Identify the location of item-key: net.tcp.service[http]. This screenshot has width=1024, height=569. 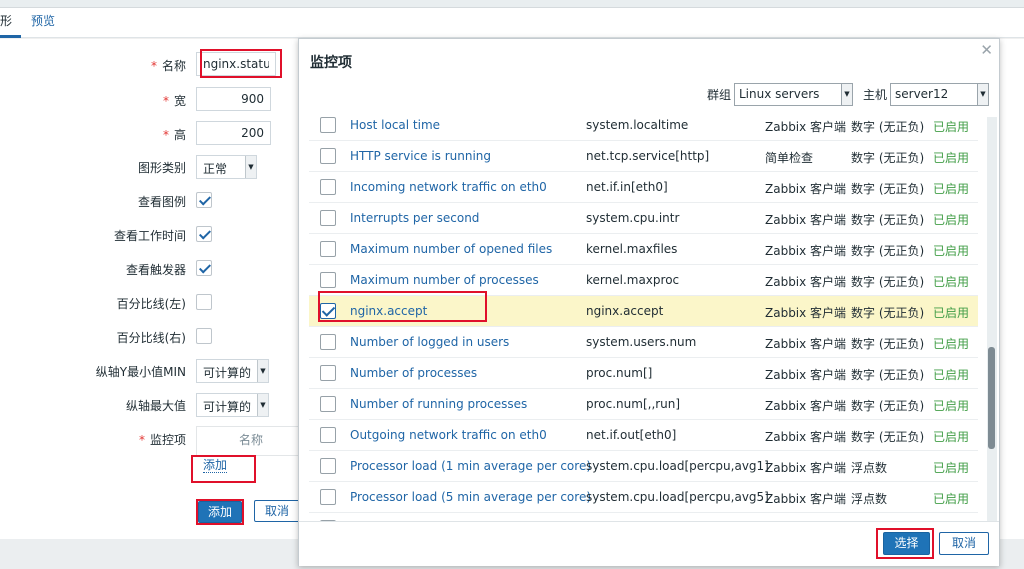
(648, 156).